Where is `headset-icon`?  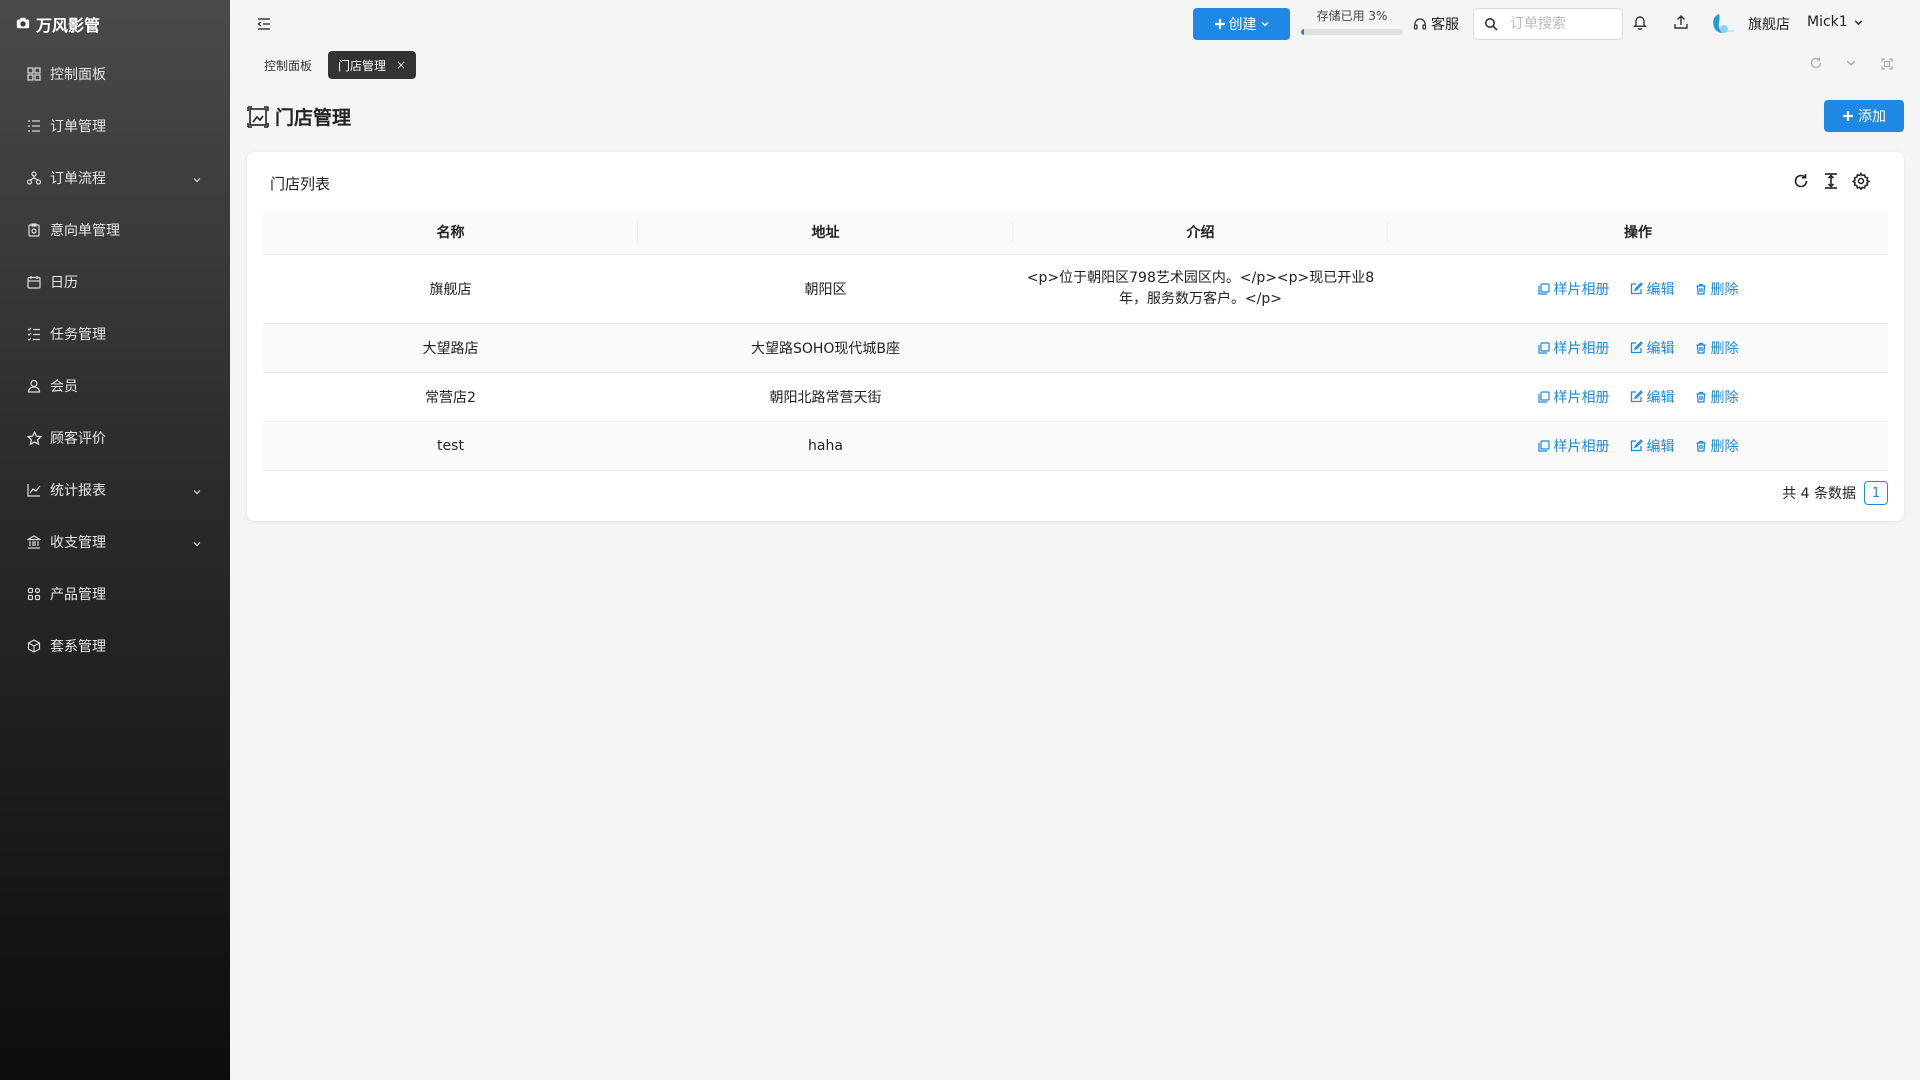 headset-icon is located at coordinates (1420, 24).